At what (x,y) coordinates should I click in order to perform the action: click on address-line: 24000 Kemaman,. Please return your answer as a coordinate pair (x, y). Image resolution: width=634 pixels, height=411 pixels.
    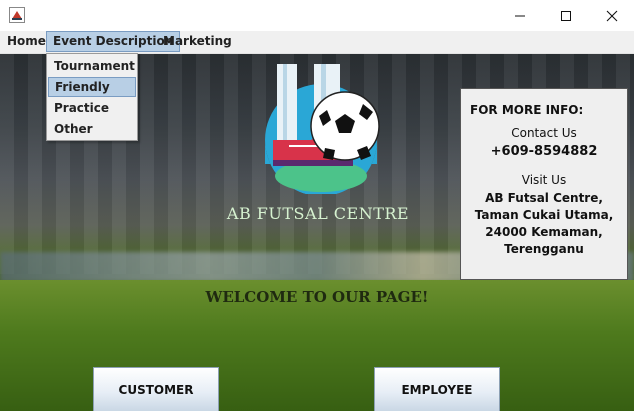
    Looking at the image, I should click on (544, 232).